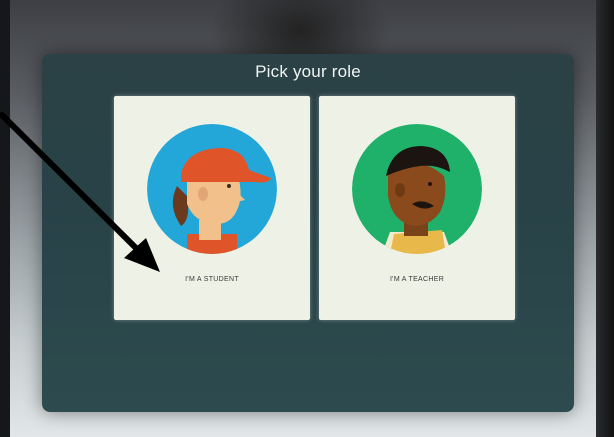 The height and width of the screenshot is (437, 614). Describe the element at coordinates (5, 218) in the screenshot. I see `screen-bezel-left` at that location.